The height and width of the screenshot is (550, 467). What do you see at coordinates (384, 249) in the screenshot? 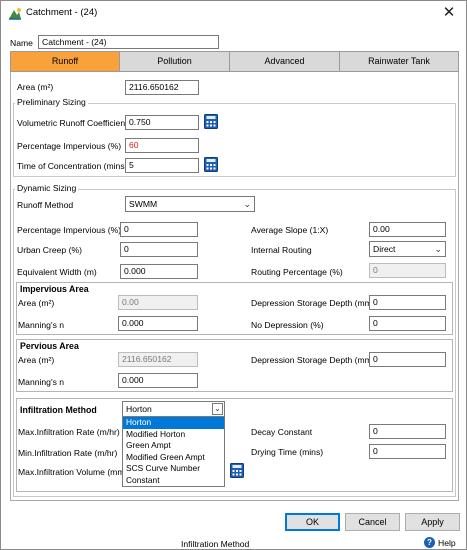
I see `internal-routing-value: Direct` at bounding box center [384, 249].